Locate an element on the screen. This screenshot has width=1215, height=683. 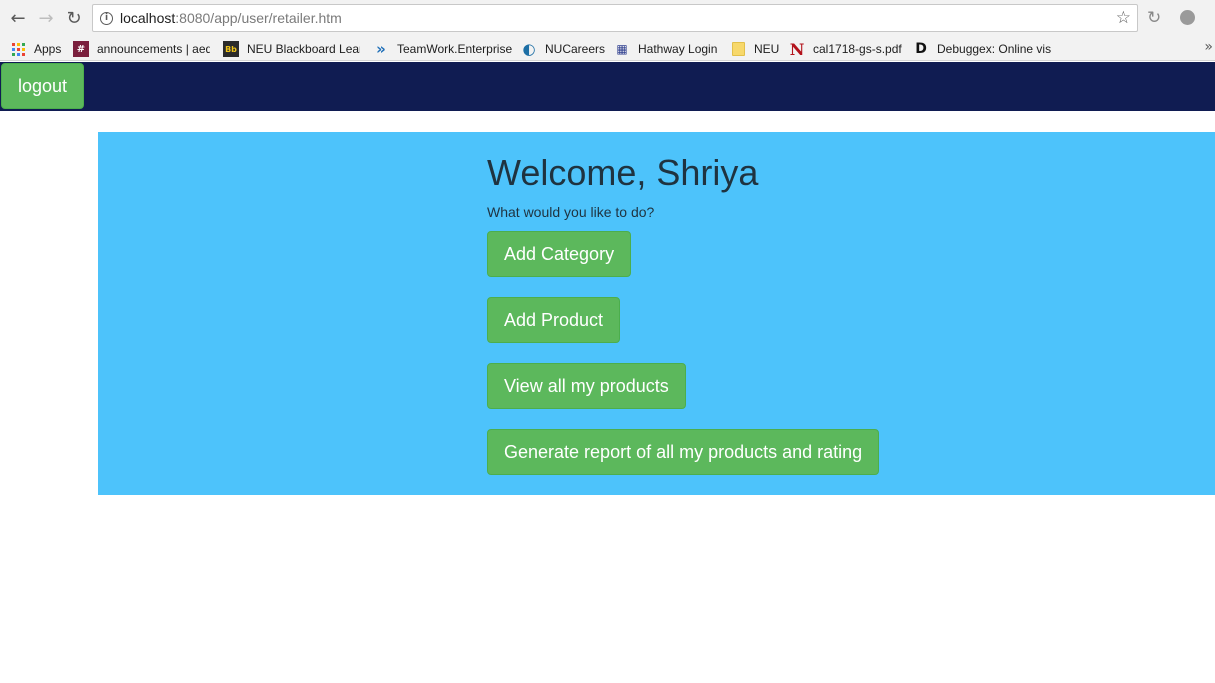
bookmark-announcements: # announcements | aed is located at coordinates (141, 49).